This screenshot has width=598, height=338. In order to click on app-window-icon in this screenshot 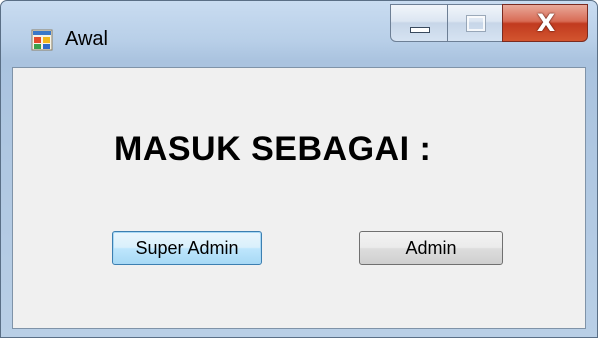, I will do `click(42, 40)`.